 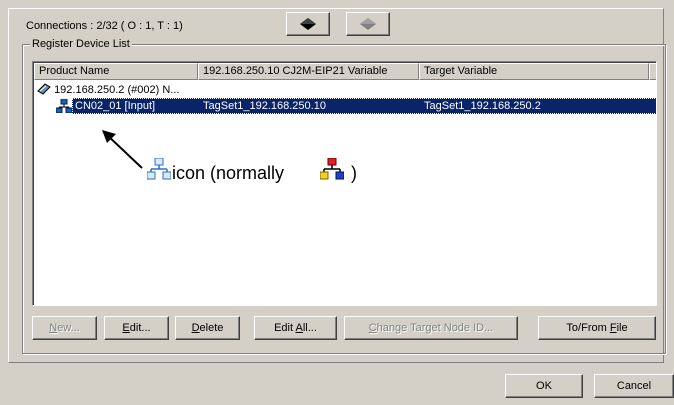 I want to click on normal-network-icon, so click(x=332, y=169).